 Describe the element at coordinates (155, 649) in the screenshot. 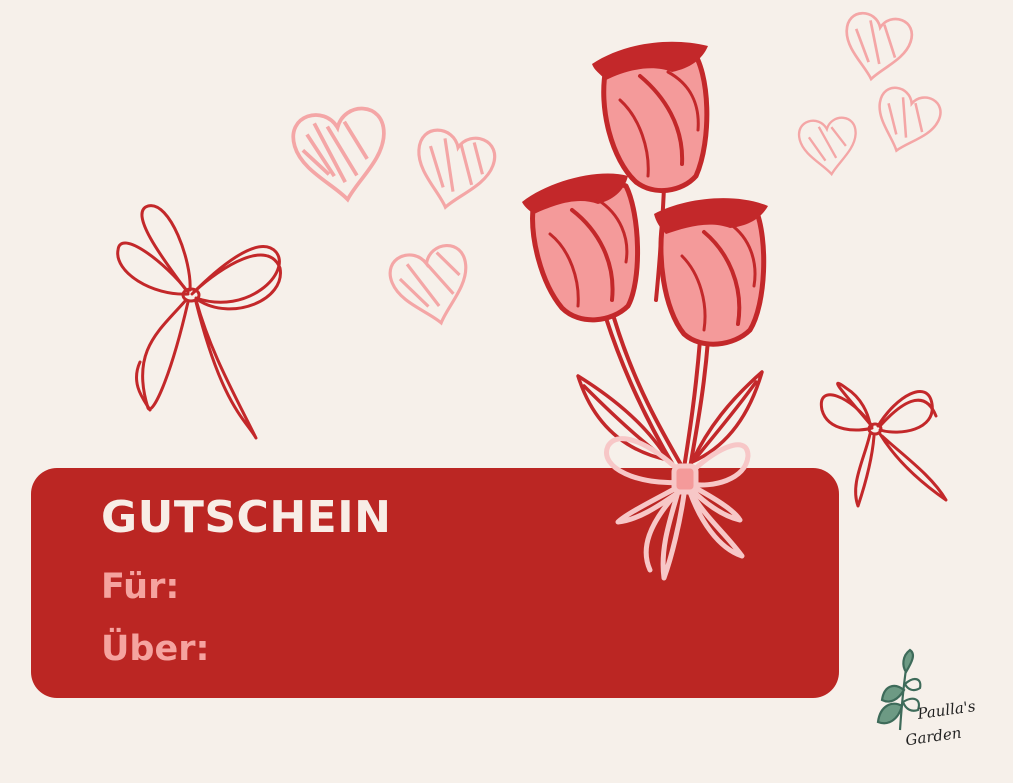

I see `amount-label: Über:` at that location.